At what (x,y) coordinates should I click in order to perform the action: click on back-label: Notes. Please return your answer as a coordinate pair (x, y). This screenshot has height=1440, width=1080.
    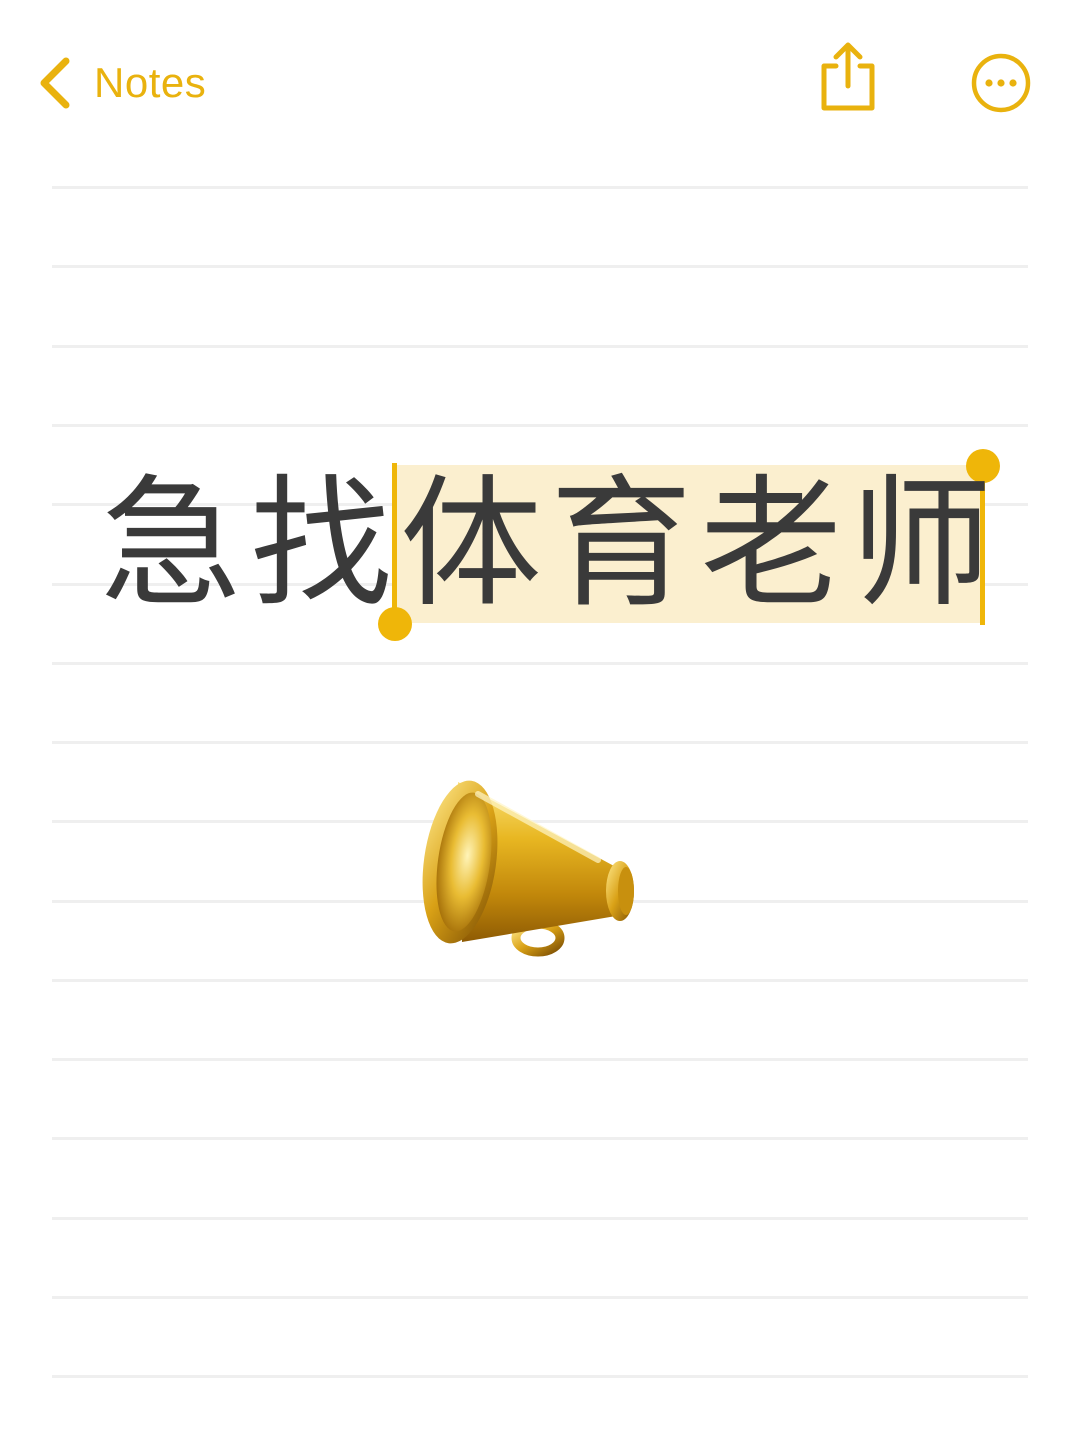
    Looking at the image, I should click on (150, 82).